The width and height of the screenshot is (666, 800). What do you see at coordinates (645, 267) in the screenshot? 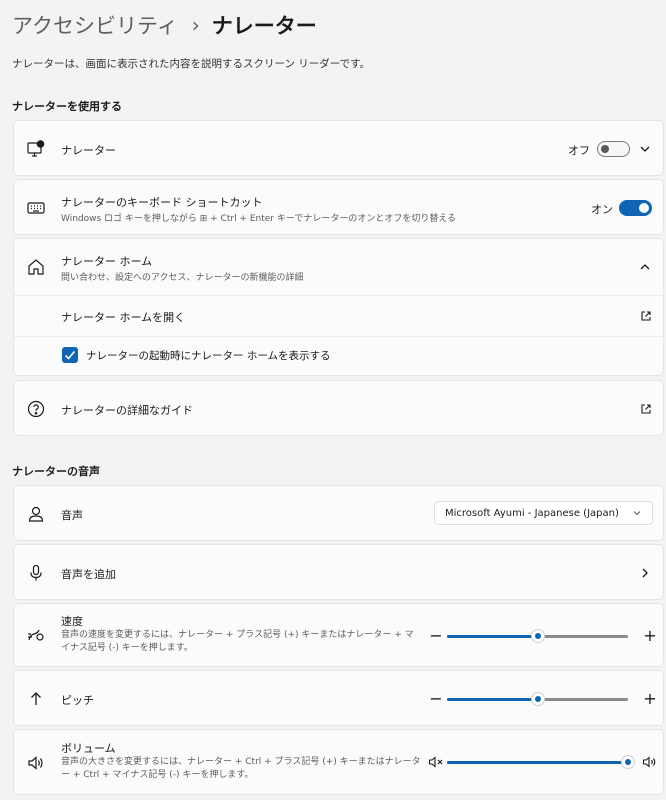
I see `chevron-up-icon` at bounding box center [645, 267].